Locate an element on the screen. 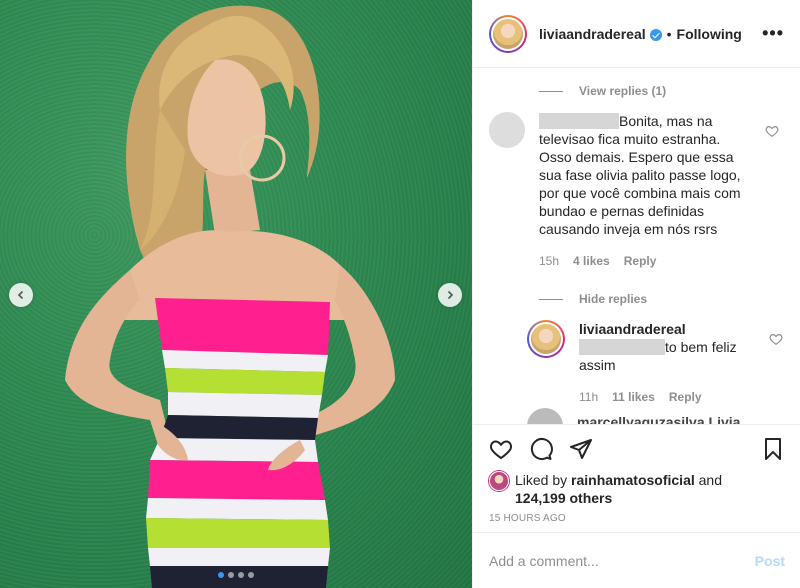  reply-time: 11h is located at coordinates (588, 397).